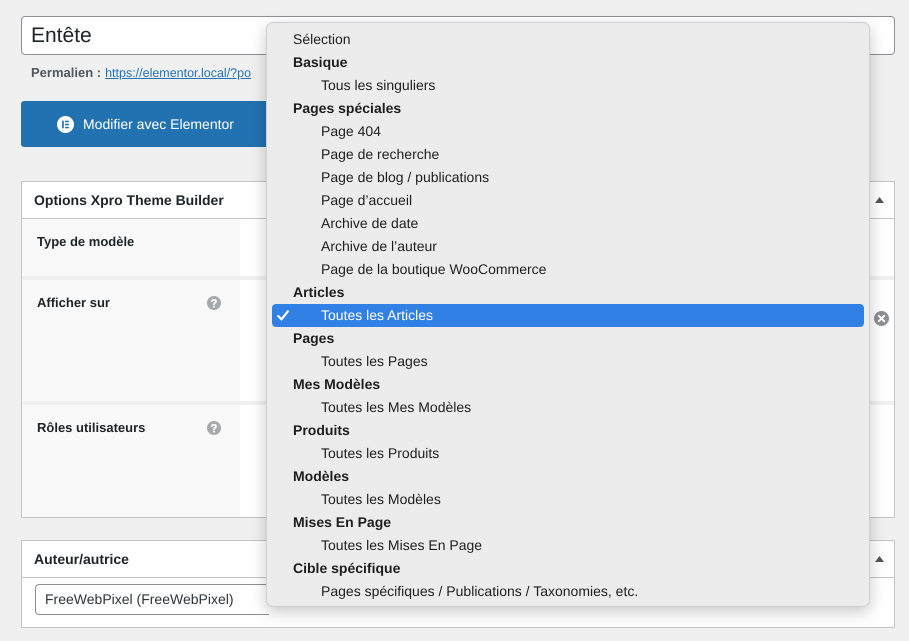 This screenshot has height=641, width=909. Describe the element at coordinates (283, 315) in the screenshot. I see `checkmark-icon` at that location.